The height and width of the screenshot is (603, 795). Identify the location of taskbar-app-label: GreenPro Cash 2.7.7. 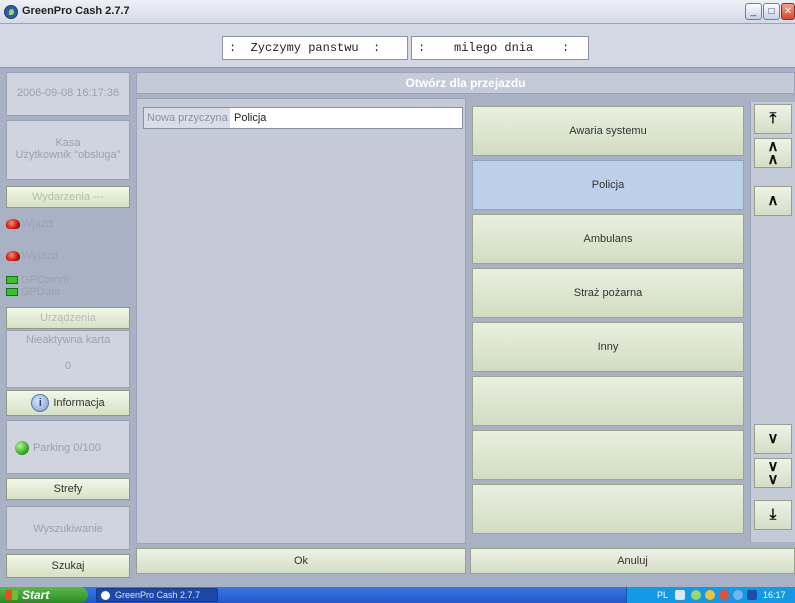
(158, 595).